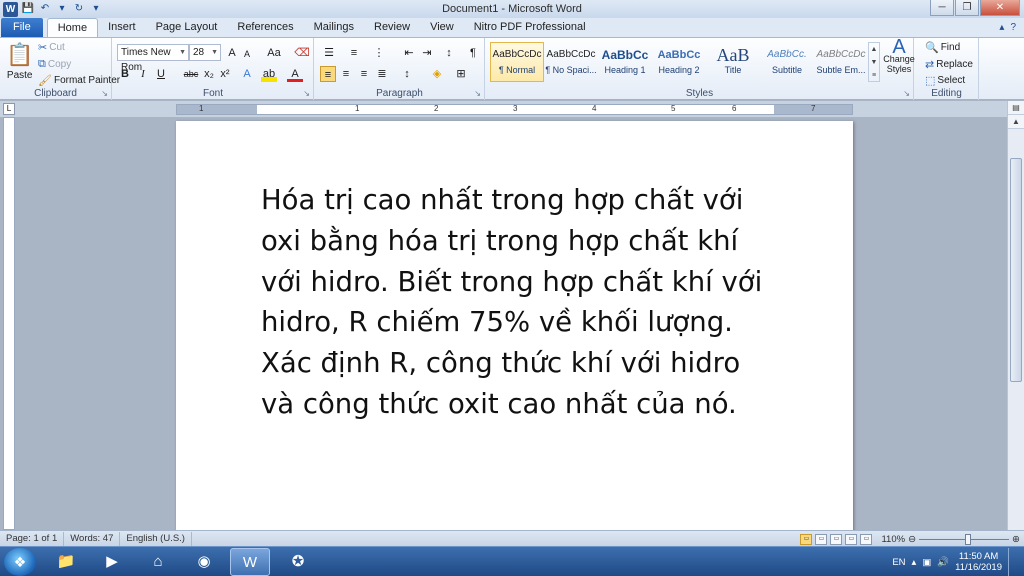 This screenshot has height=576, width=1024. Describe the element at coordinates (409, 53) in the screenshot. I see `decrease-indent-icon: ⇤` at that location.